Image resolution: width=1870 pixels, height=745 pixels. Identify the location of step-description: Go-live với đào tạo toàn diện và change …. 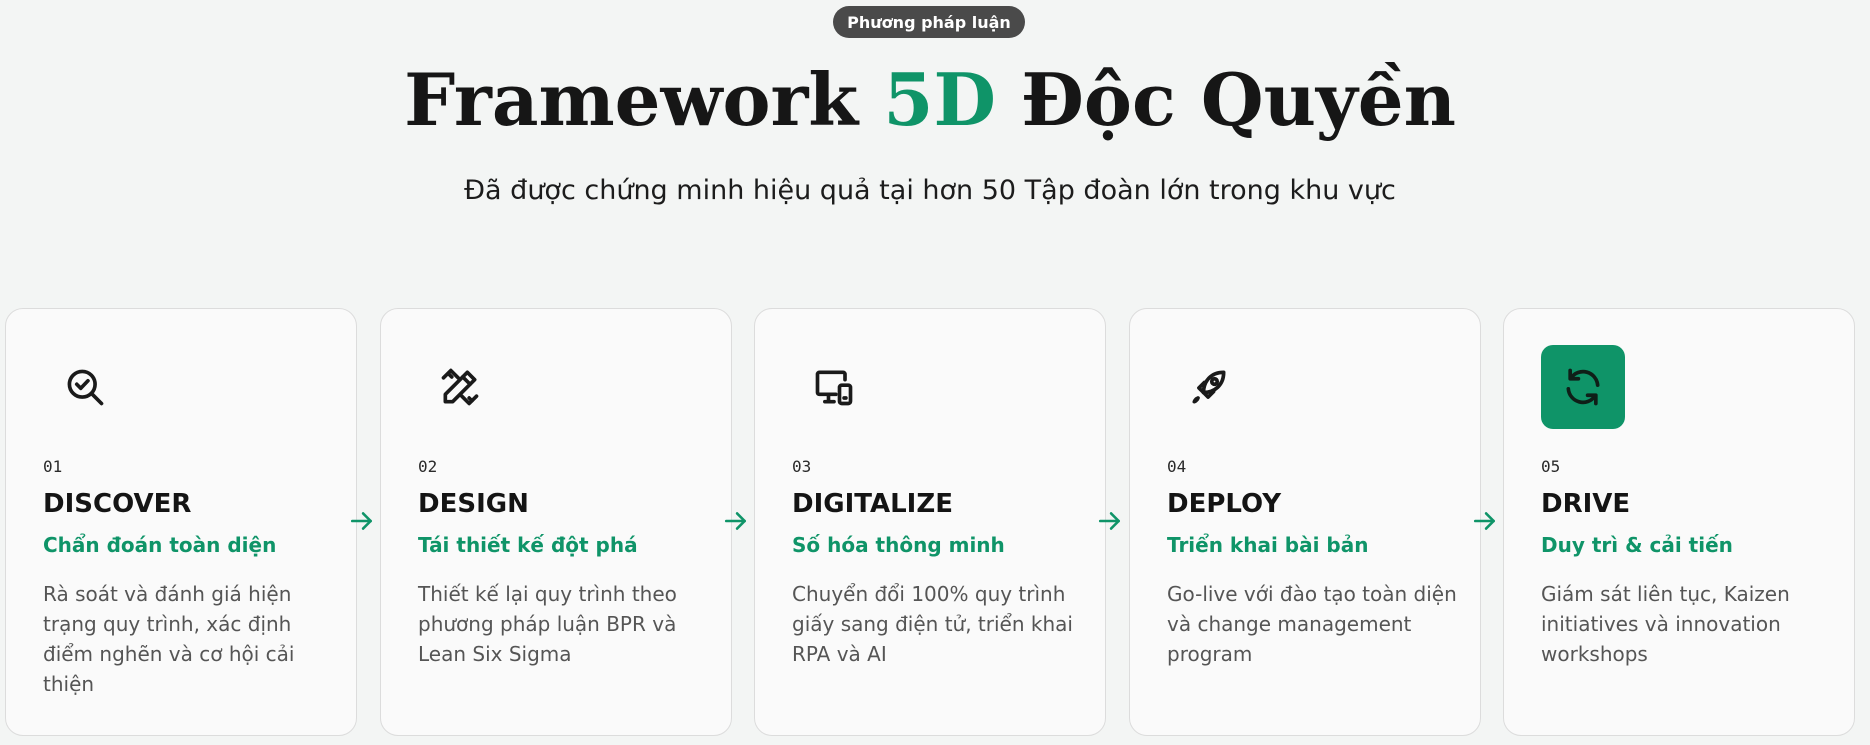
(1312, 624).